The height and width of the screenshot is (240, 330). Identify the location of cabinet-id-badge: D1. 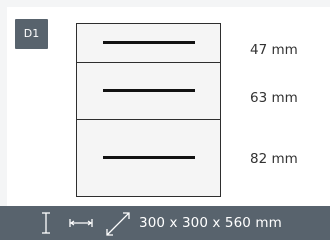
(31, 34).